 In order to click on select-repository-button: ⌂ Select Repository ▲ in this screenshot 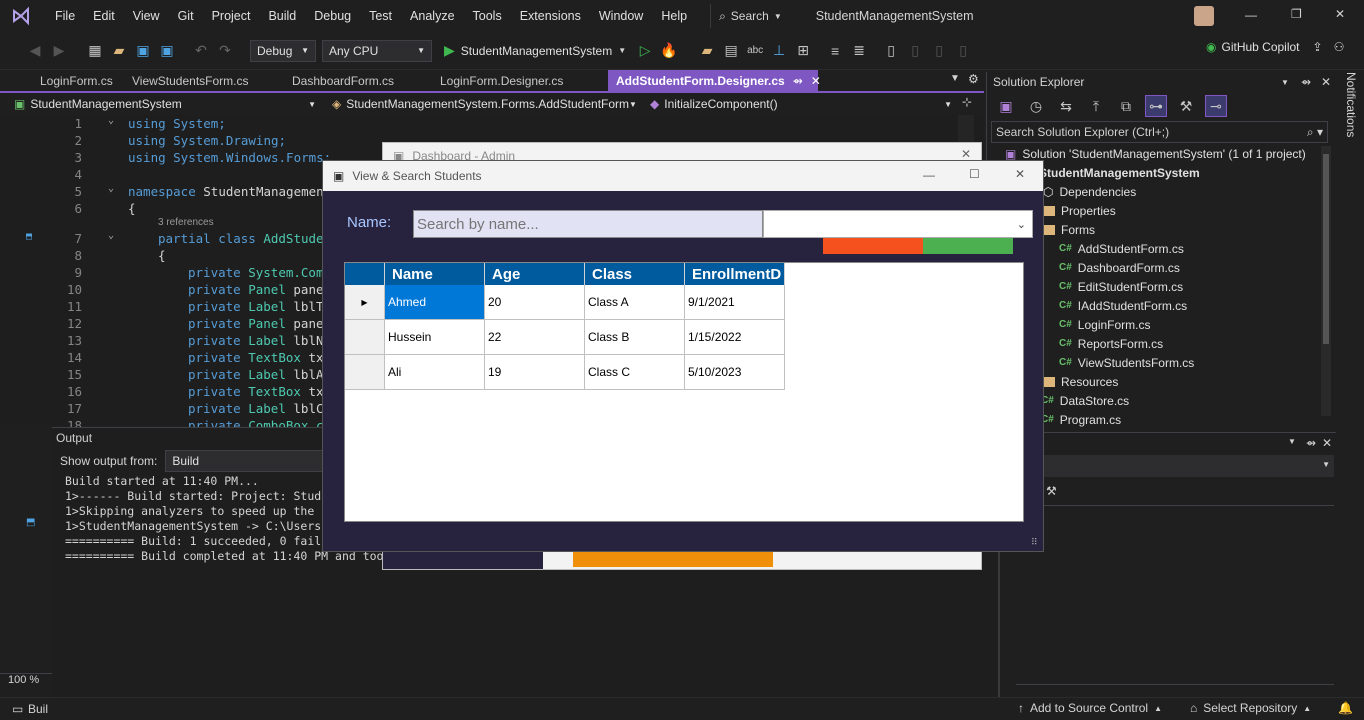, I will do `click(1250, 708)`.